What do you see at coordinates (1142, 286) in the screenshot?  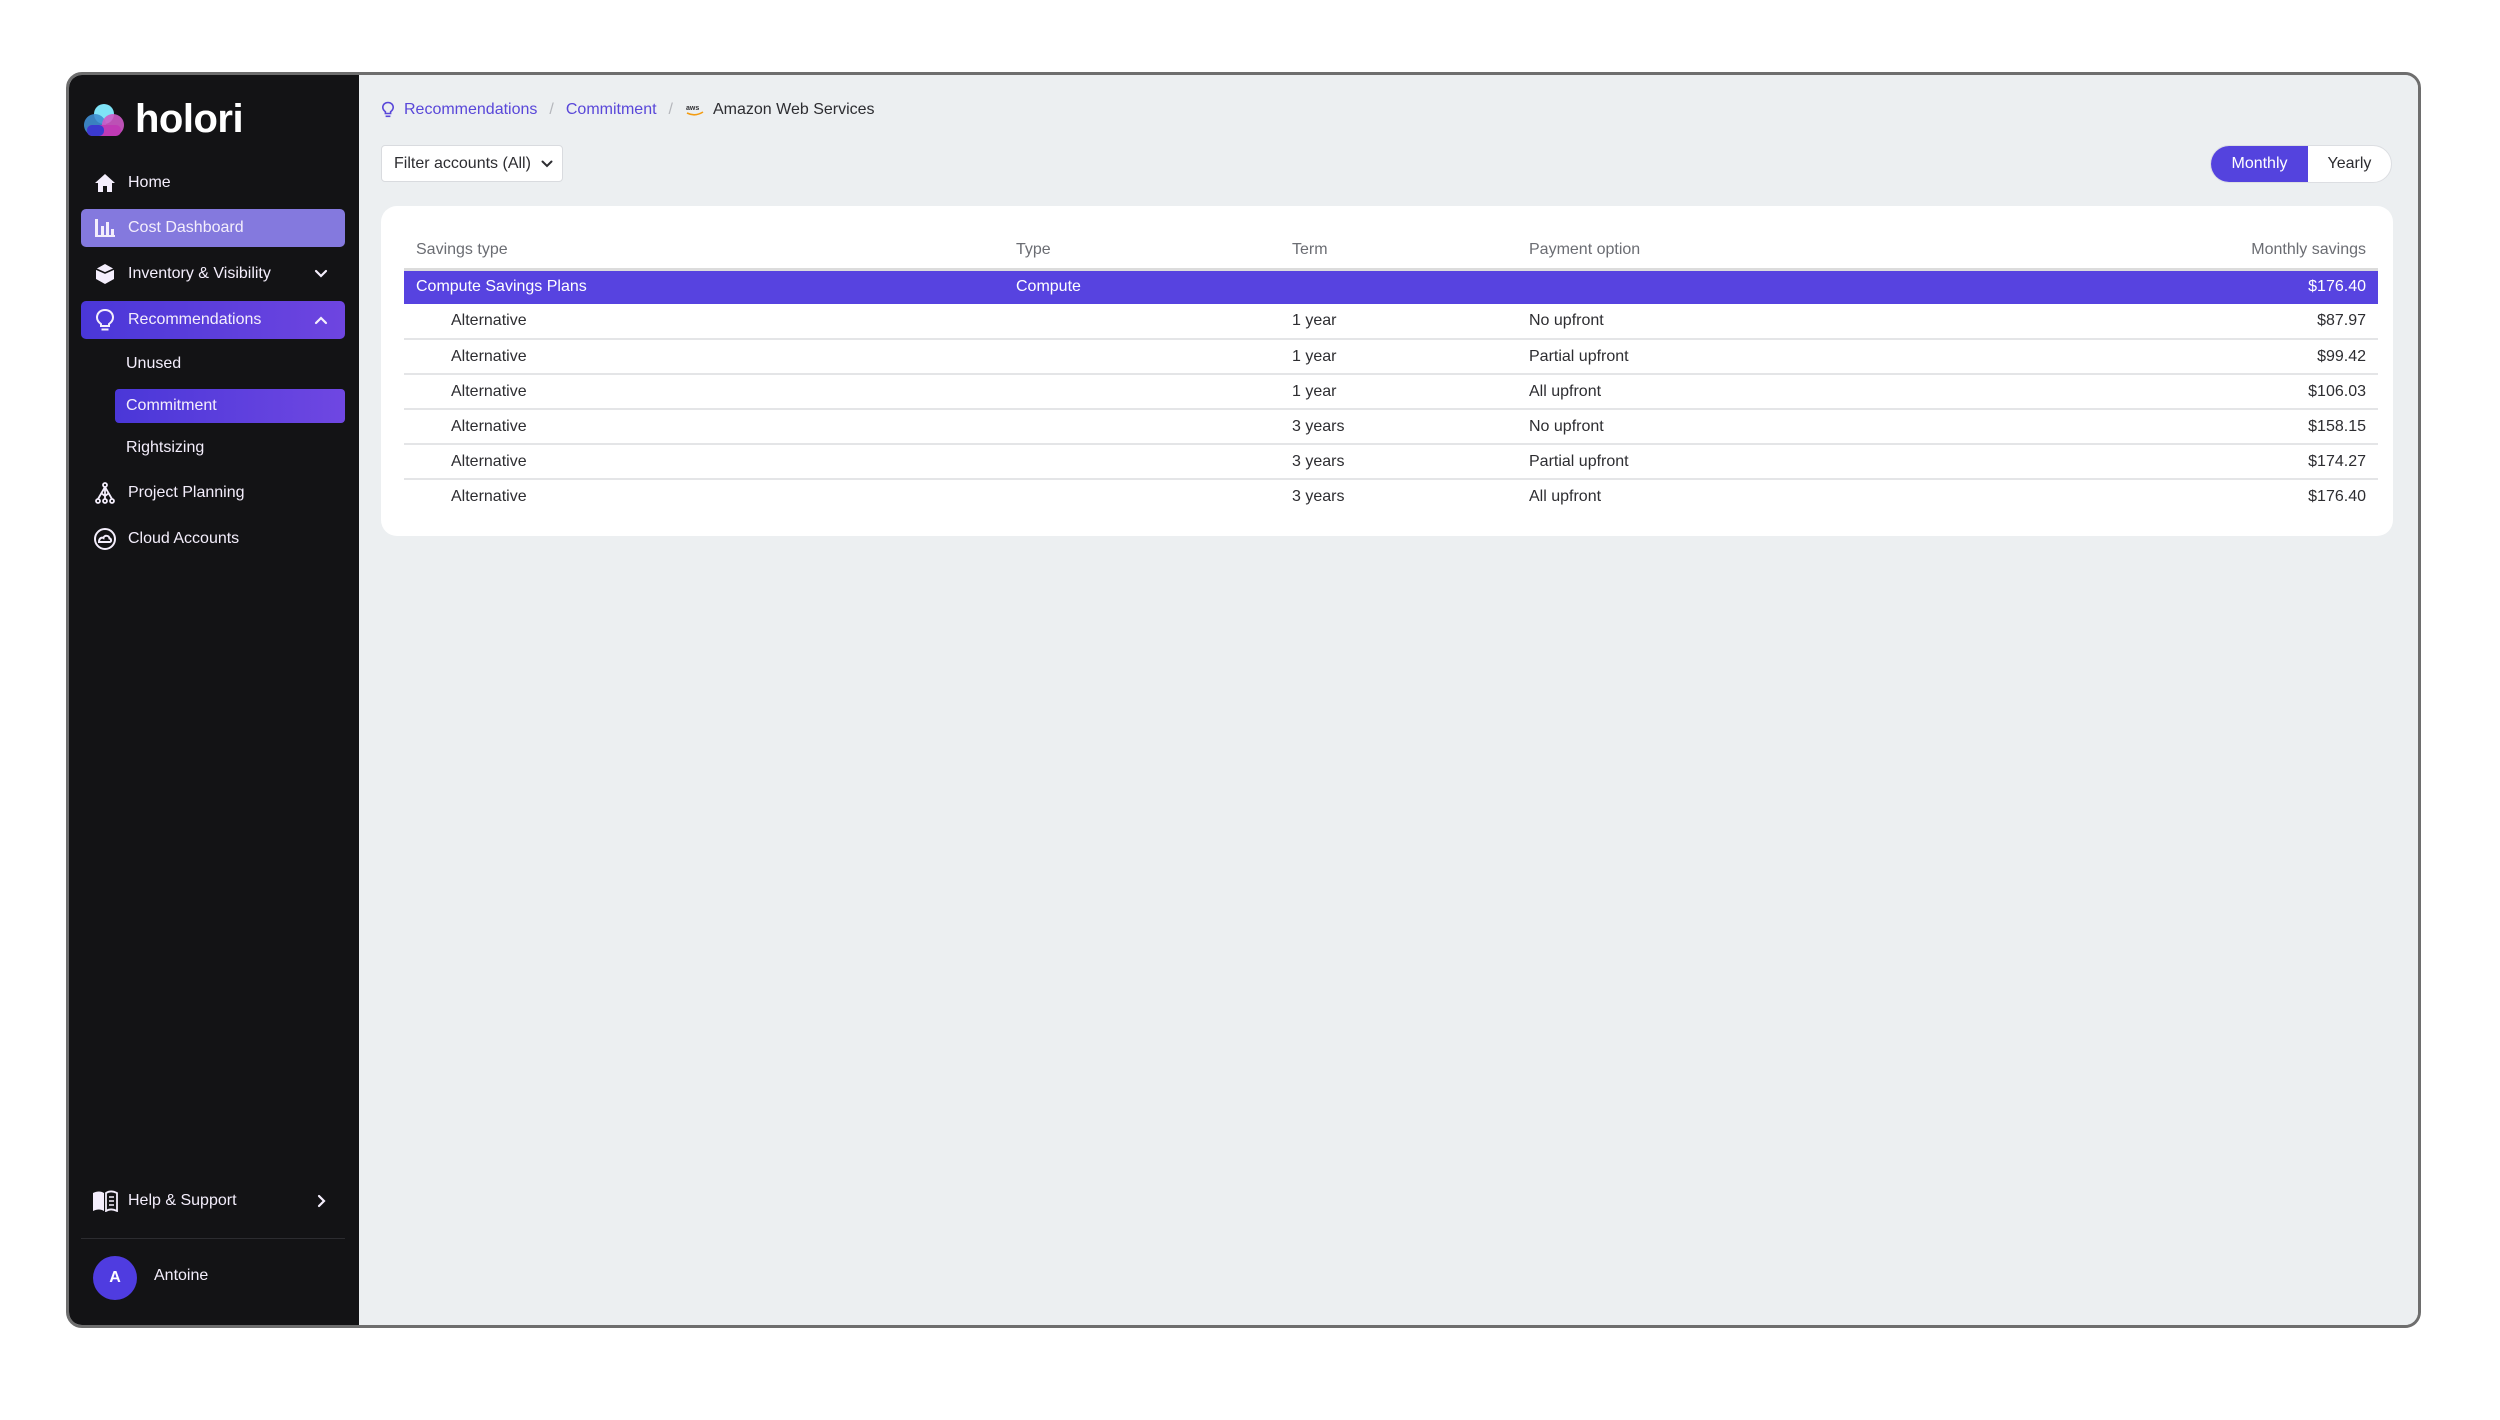 I see `cell-type: Compute` at bounding box center [1142, 286].